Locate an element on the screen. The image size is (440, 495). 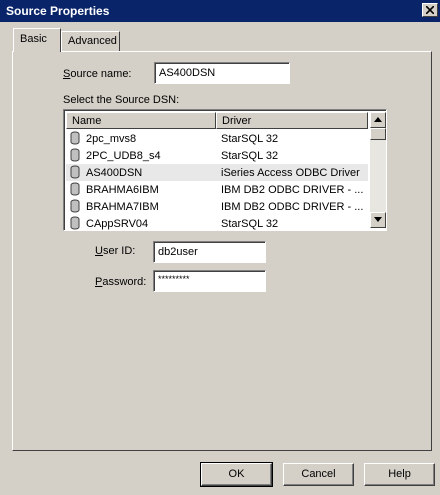
row-name: 2pc_mvs8 is located at coordinates (111, 139).